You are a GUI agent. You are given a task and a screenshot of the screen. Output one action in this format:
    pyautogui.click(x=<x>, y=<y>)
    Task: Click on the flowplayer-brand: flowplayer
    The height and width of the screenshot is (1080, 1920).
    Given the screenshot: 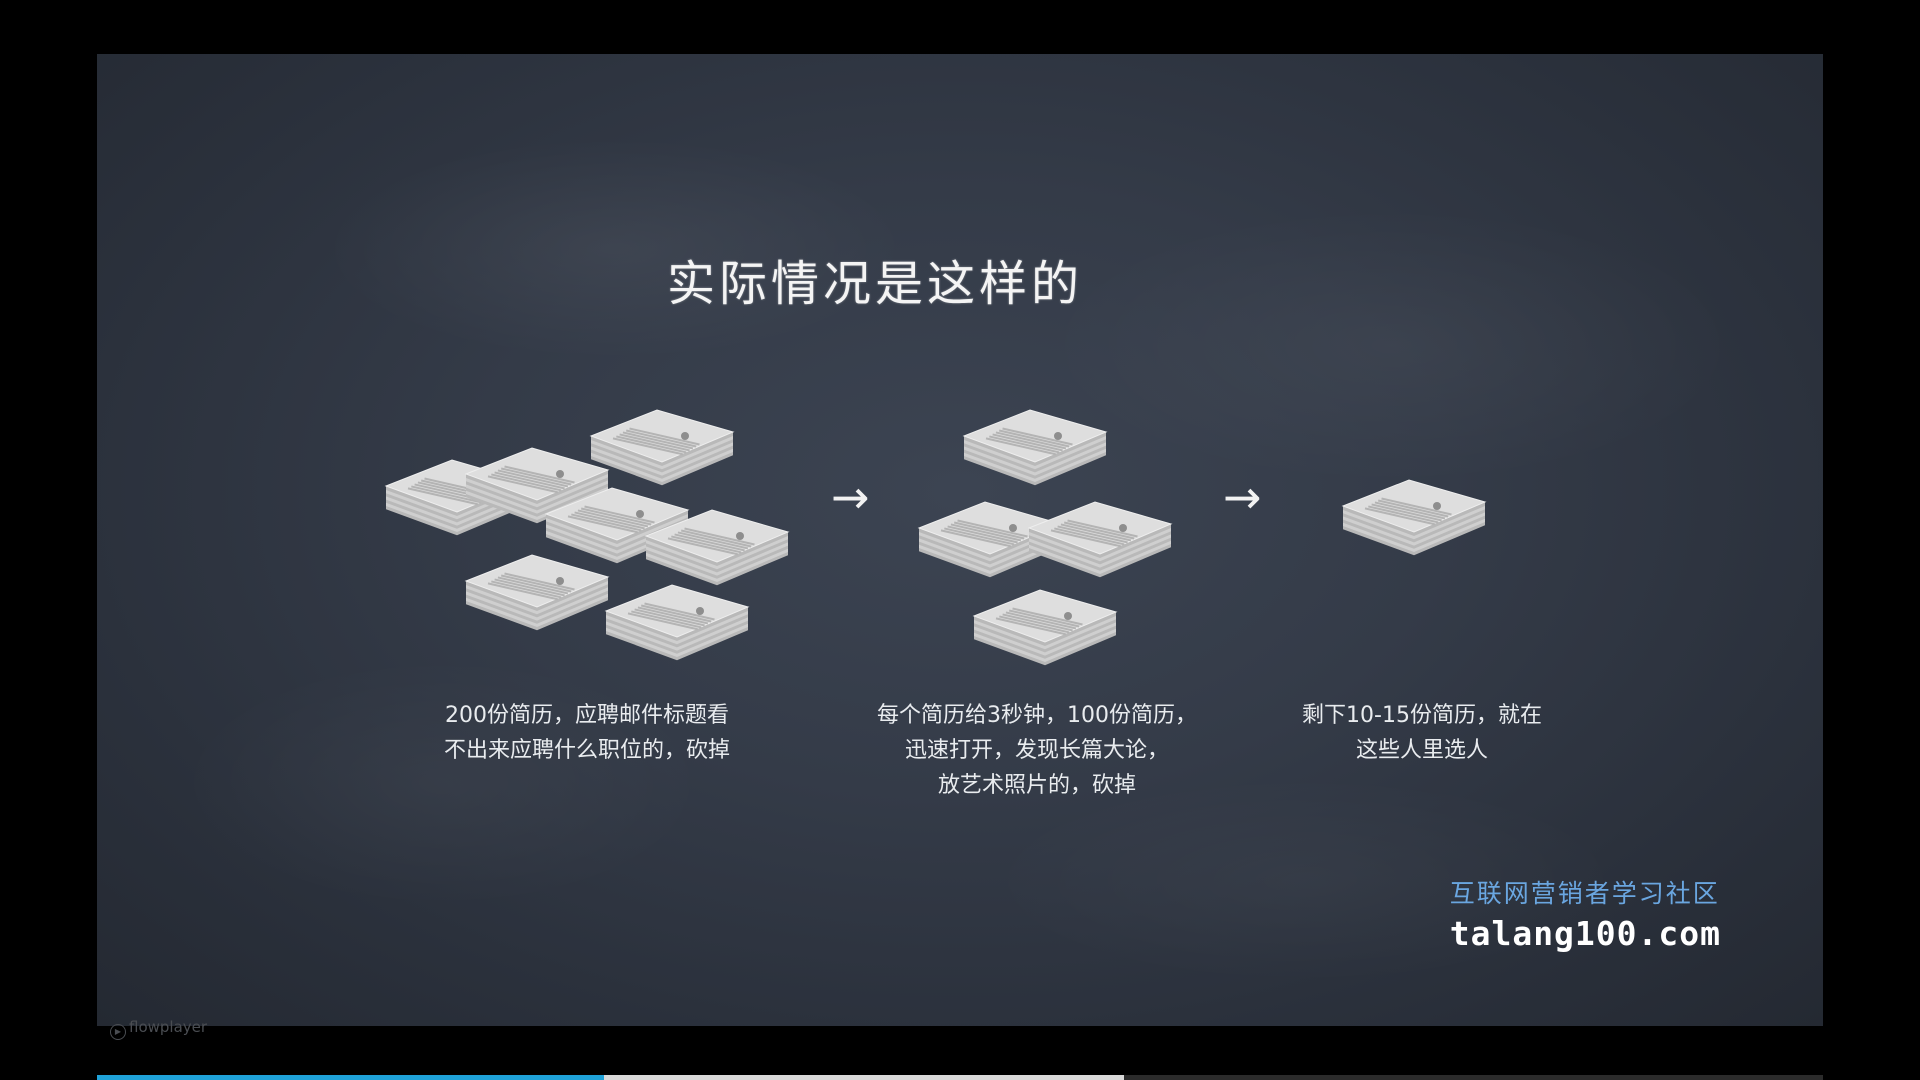 What is the action you would take?
    pyautogui.click(x=168, y=1027)
    